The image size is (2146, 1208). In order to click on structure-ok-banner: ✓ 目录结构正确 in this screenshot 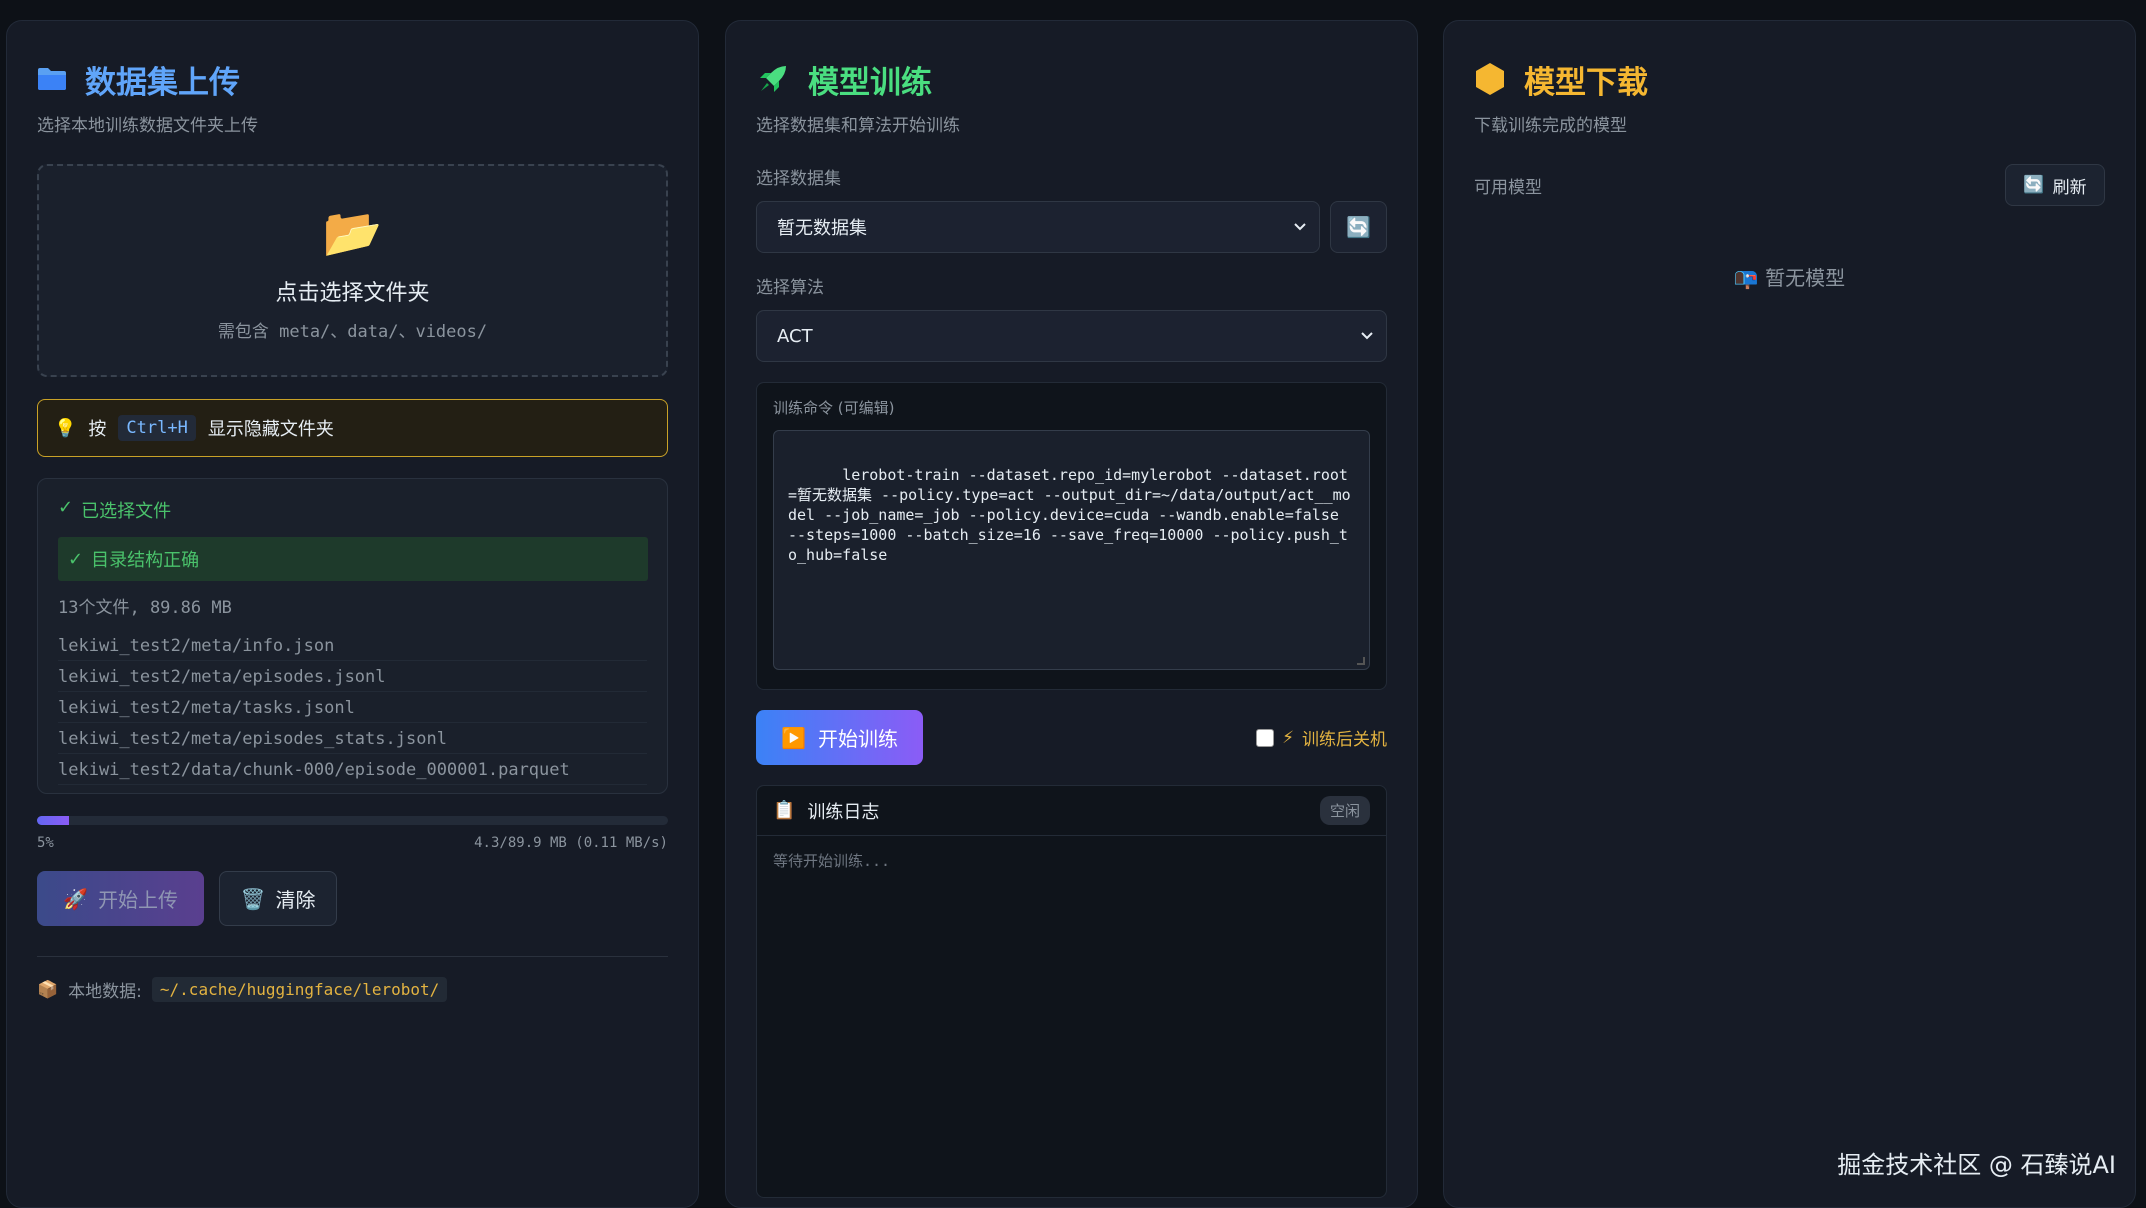, I will do `click(353, 559)`.